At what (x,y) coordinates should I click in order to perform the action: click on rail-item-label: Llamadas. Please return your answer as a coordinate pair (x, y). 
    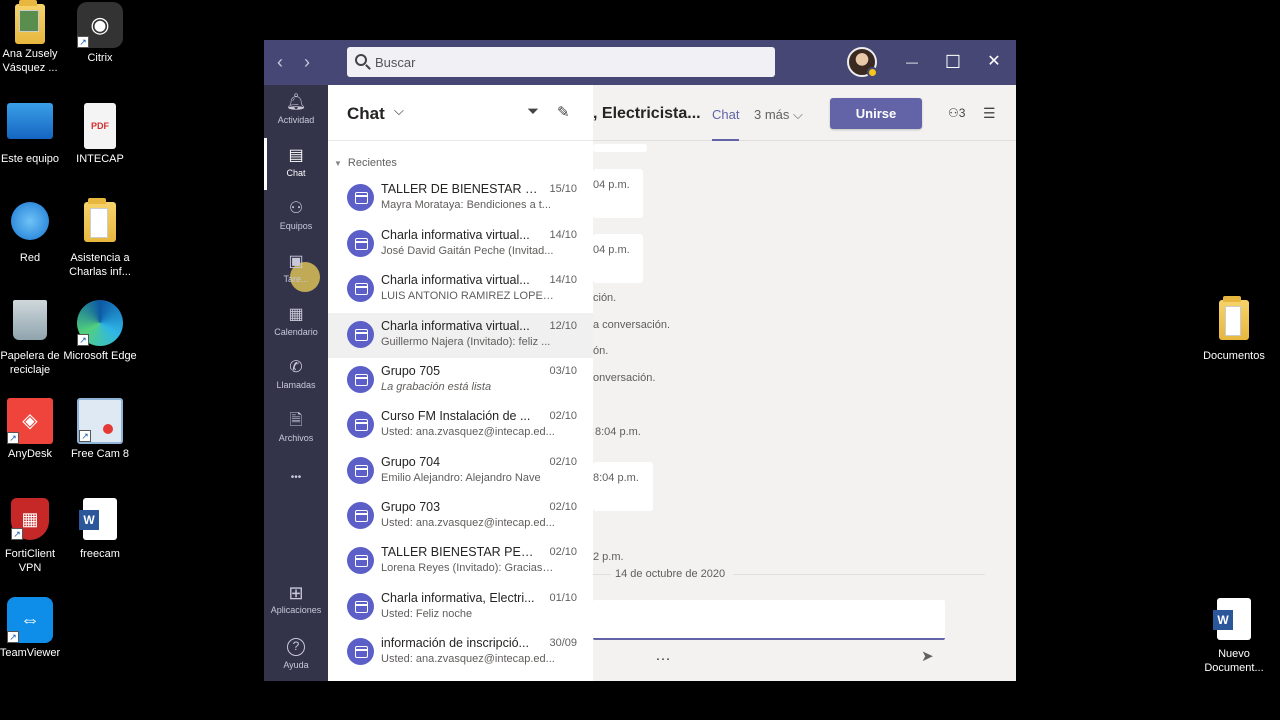
    Looking at the image, I should click on (296, 385).